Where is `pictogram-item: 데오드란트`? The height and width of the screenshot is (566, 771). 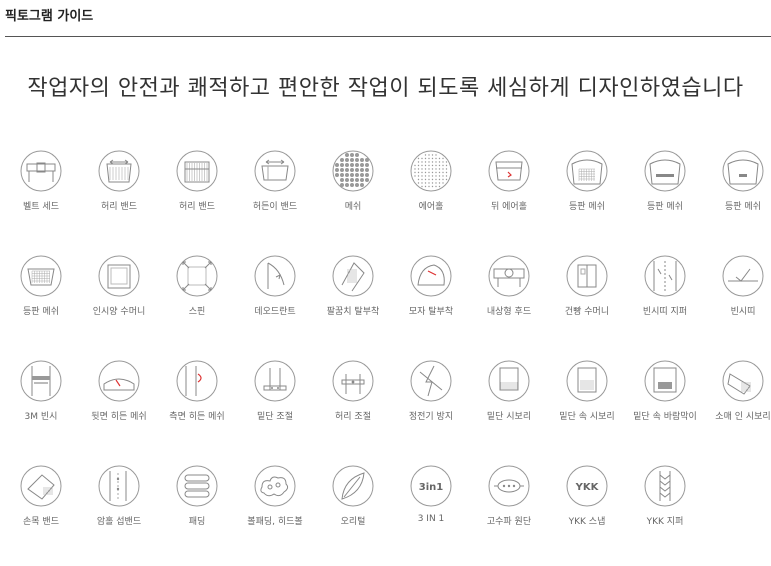 pictogram-item: 데오드란트 is located at coordinates (275, 303).